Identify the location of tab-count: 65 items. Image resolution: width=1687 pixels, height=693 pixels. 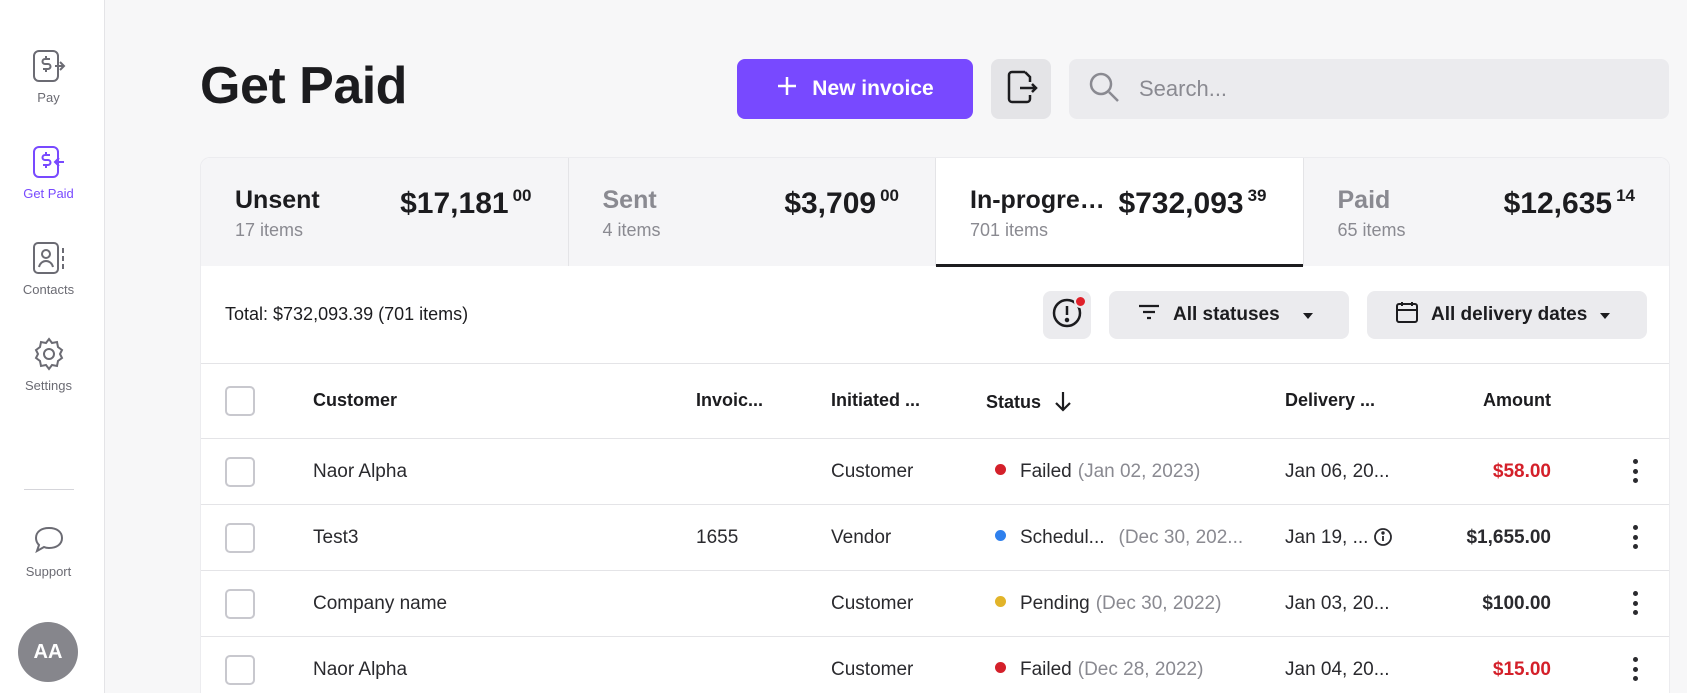
(1371, 230).